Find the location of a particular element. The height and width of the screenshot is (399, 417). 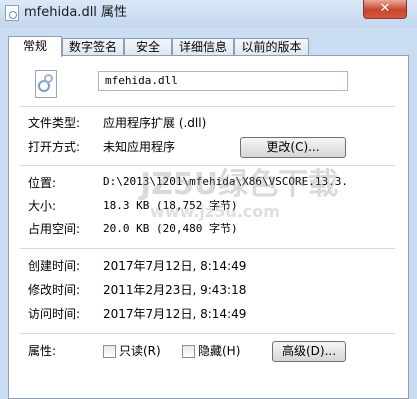

tab-security: 安全 is located at coordinates (148, 47).